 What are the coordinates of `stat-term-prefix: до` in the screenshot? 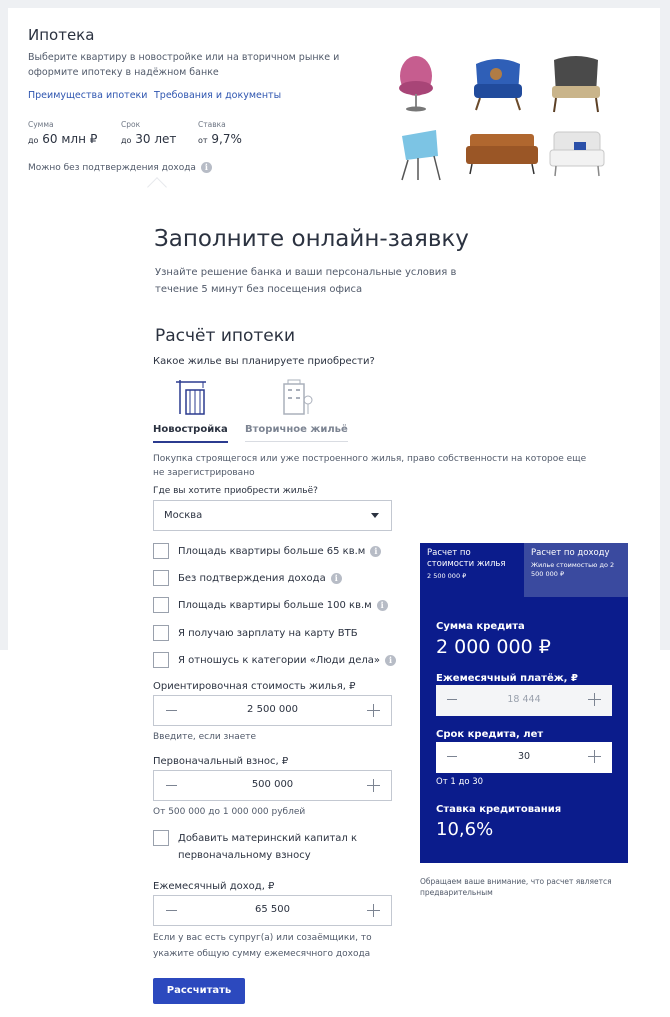 It's located at (126, 140).